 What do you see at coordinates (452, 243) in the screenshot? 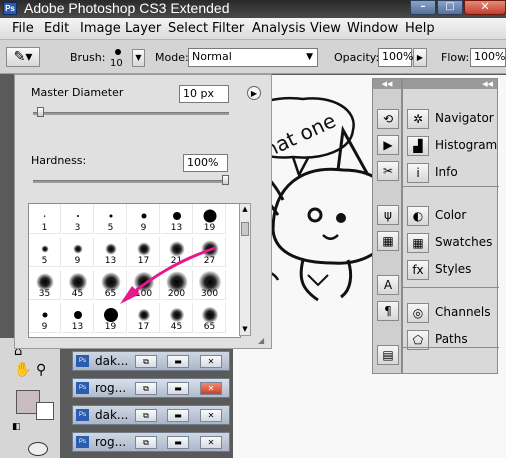
I see `panel-item-swatches: ▦ Swatches` at bounding box center [452, 243].